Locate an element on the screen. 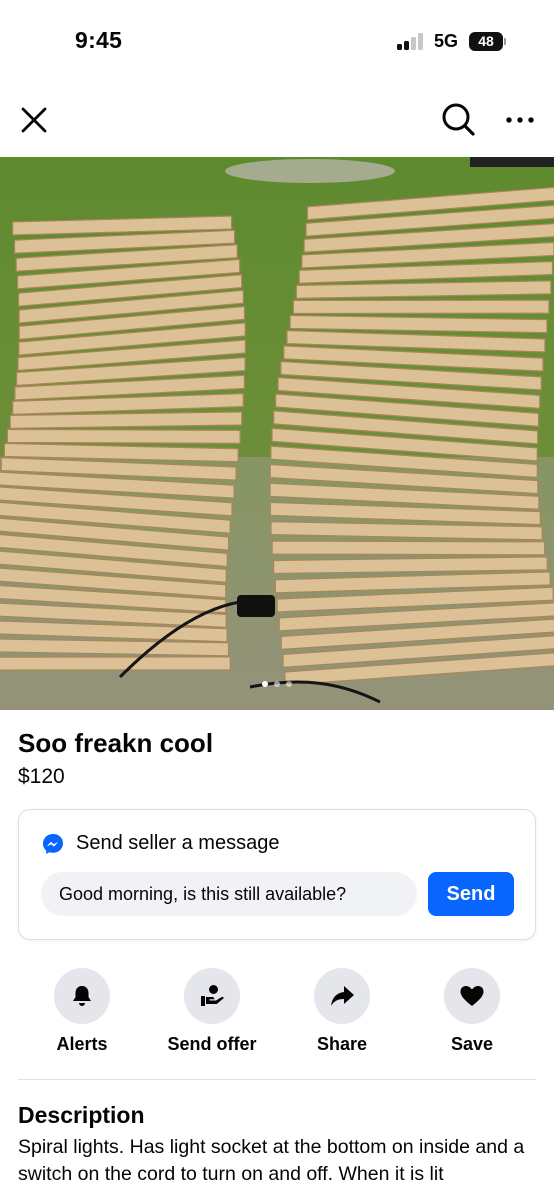  send-offer-circle is located at coordinates (212, 996).